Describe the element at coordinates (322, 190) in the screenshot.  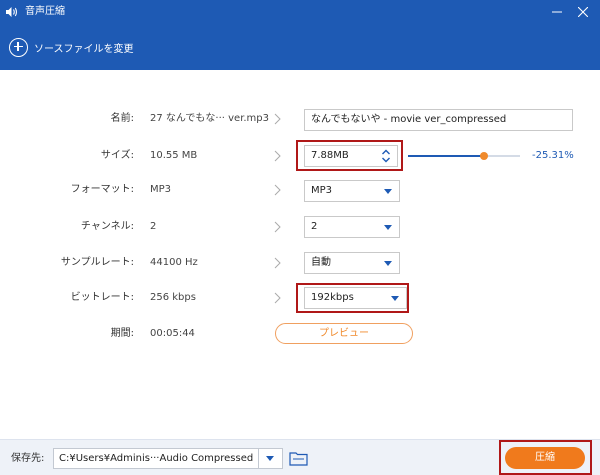
I see `format-select-value: MP3` at that location.